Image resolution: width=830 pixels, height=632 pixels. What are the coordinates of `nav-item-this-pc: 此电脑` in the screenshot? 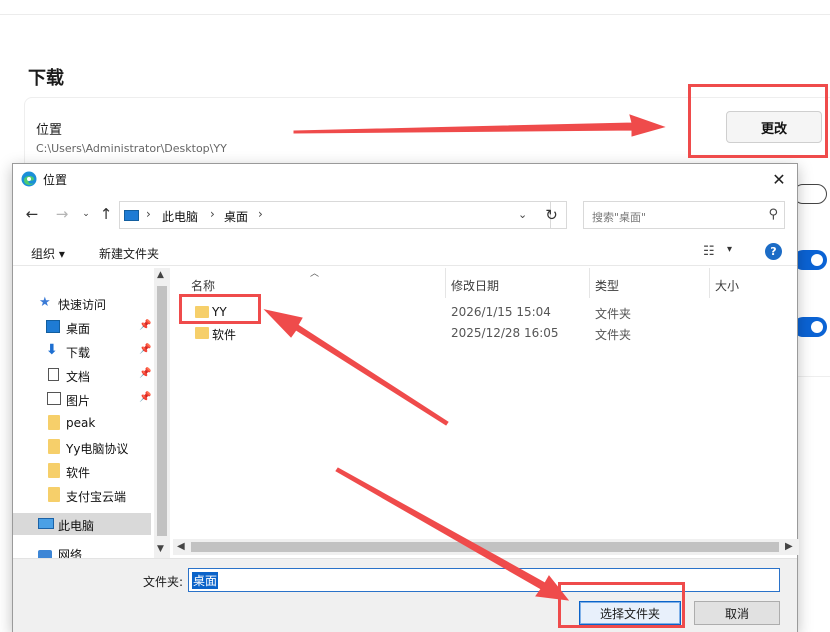 It's located at (82, 524).